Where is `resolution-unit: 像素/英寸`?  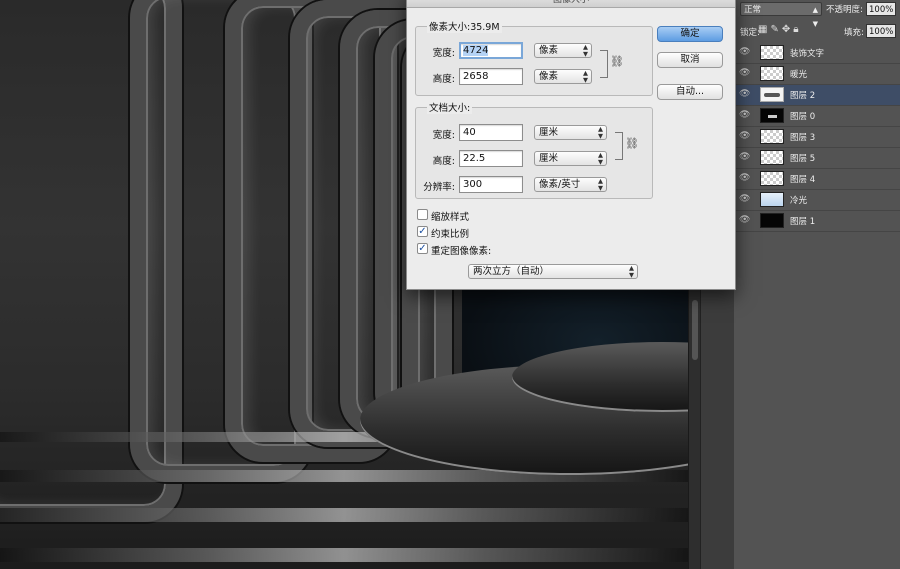
resolution-unit: 像素/英寸 is located at coordinates (560, 184).